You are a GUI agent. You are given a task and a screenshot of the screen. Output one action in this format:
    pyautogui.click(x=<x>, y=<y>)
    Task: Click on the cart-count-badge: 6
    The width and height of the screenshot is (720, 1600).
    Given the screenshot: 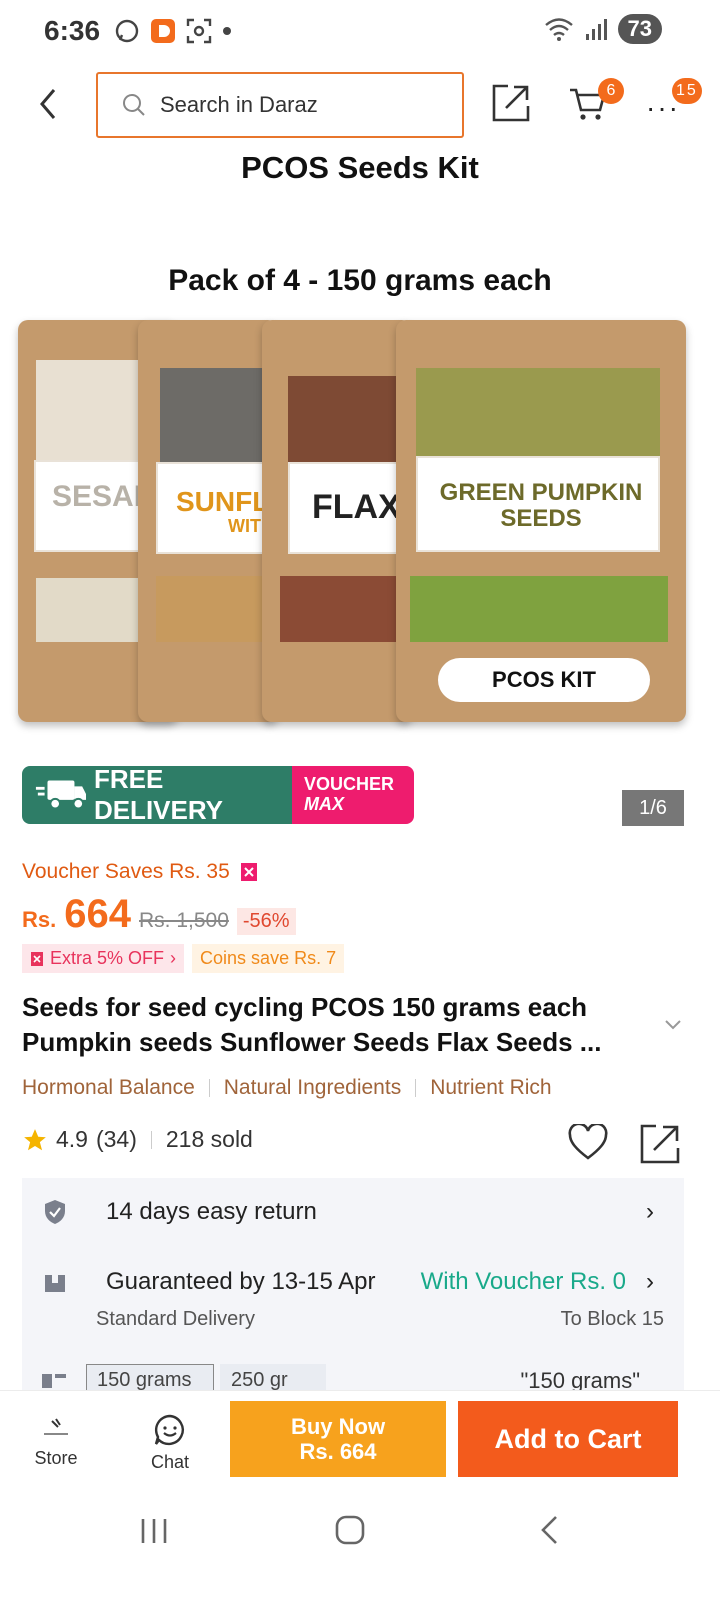 What is the action you would take?
    pyautogui.click(x=611, y=91)
    